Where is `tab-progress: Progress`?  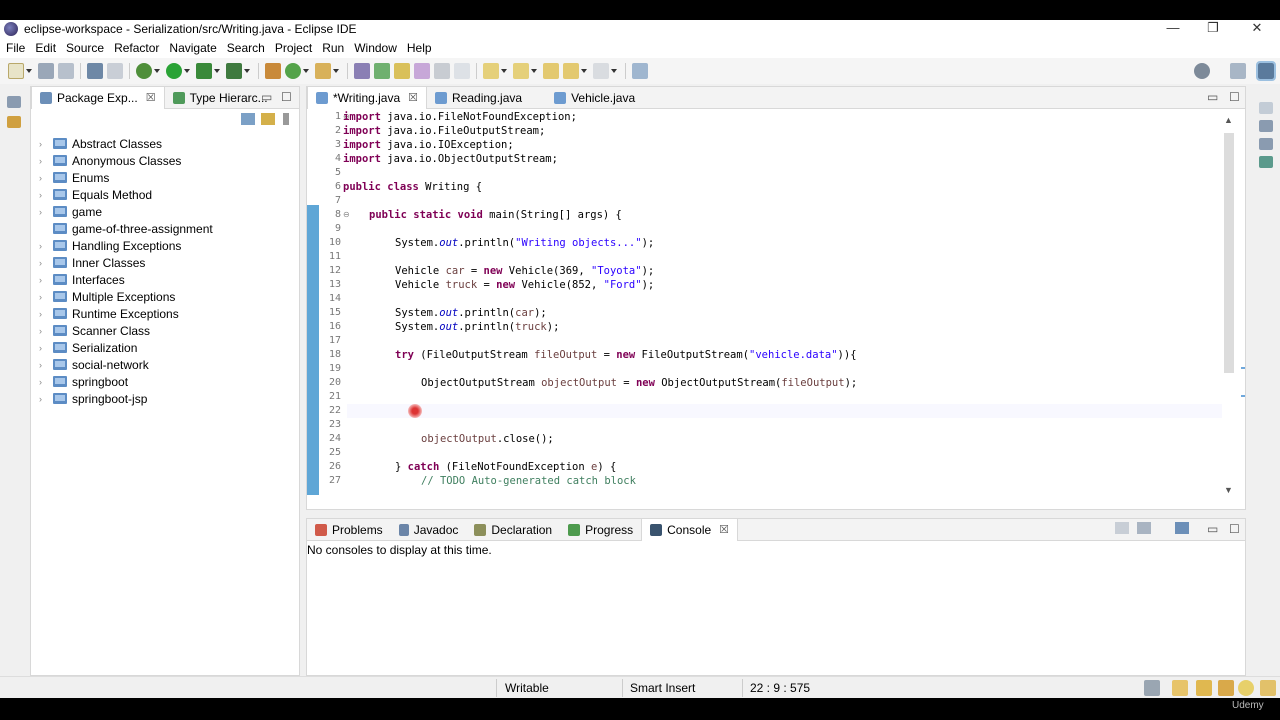
tab-progress: Progress is located at coordinates (600, 530).